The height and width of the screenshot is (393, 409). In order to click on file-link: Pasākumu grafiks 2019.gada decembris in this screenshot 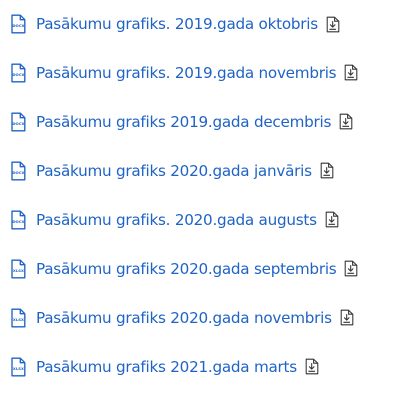, I will do `click(183, 122)`.